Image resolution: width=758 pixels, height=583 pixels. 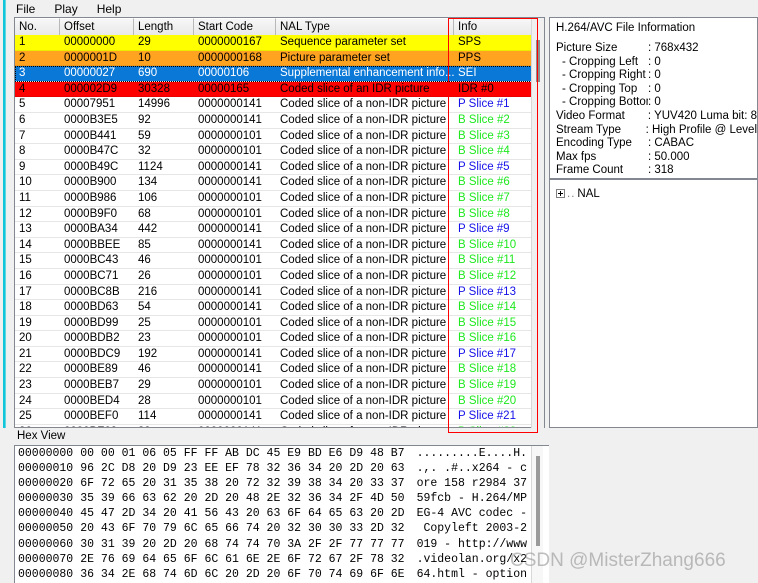 I want to click on nal-table-scrollbar-thumb, so click(x=538, y=61).